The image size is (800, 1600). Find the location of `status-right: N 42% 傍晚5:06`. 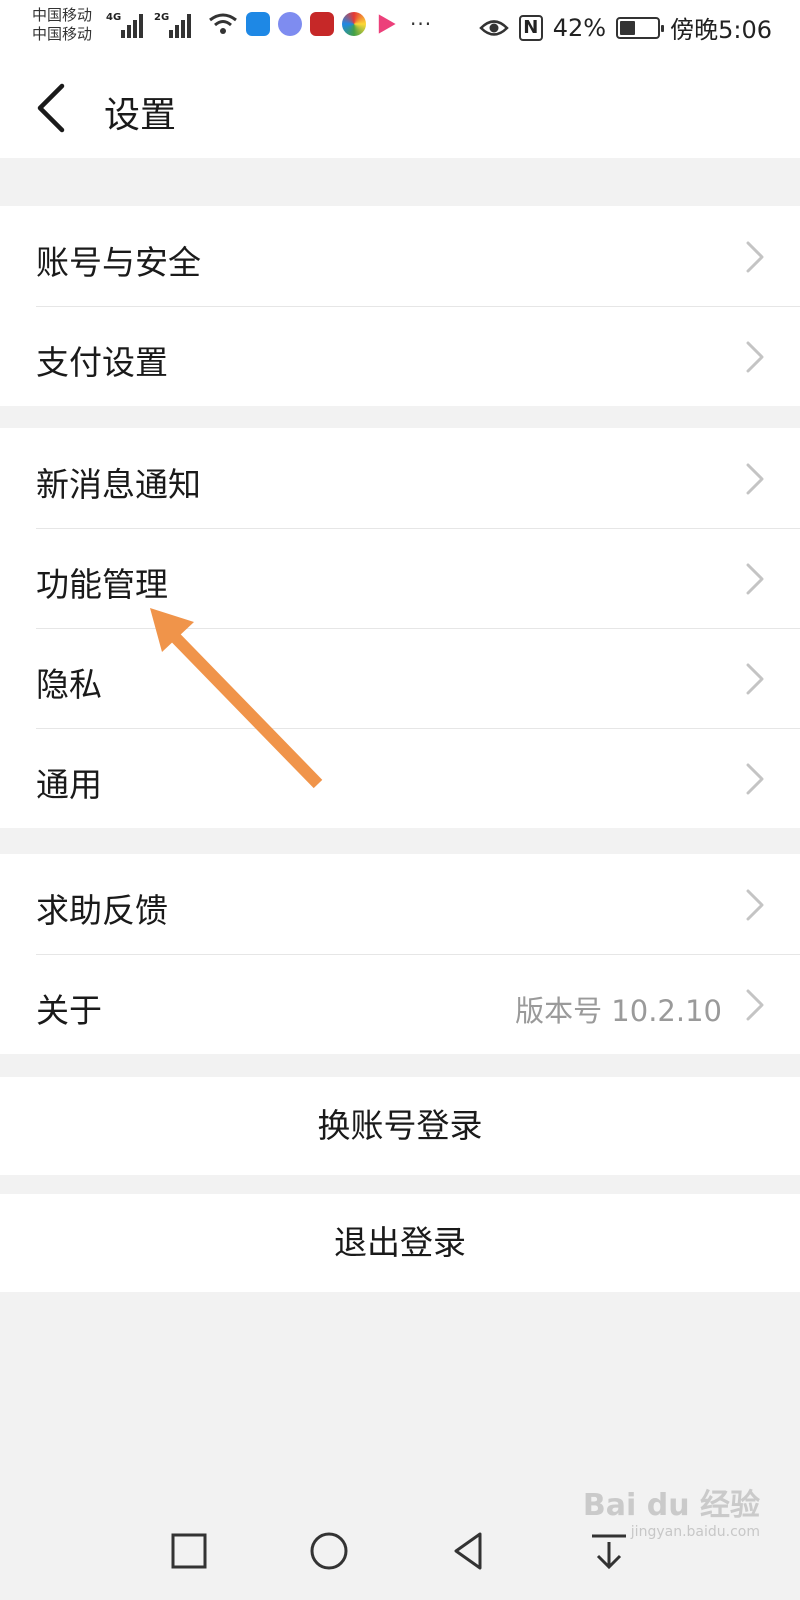

status-right: N 42% 傍晚5:06 is located at coordinates (625, 27).